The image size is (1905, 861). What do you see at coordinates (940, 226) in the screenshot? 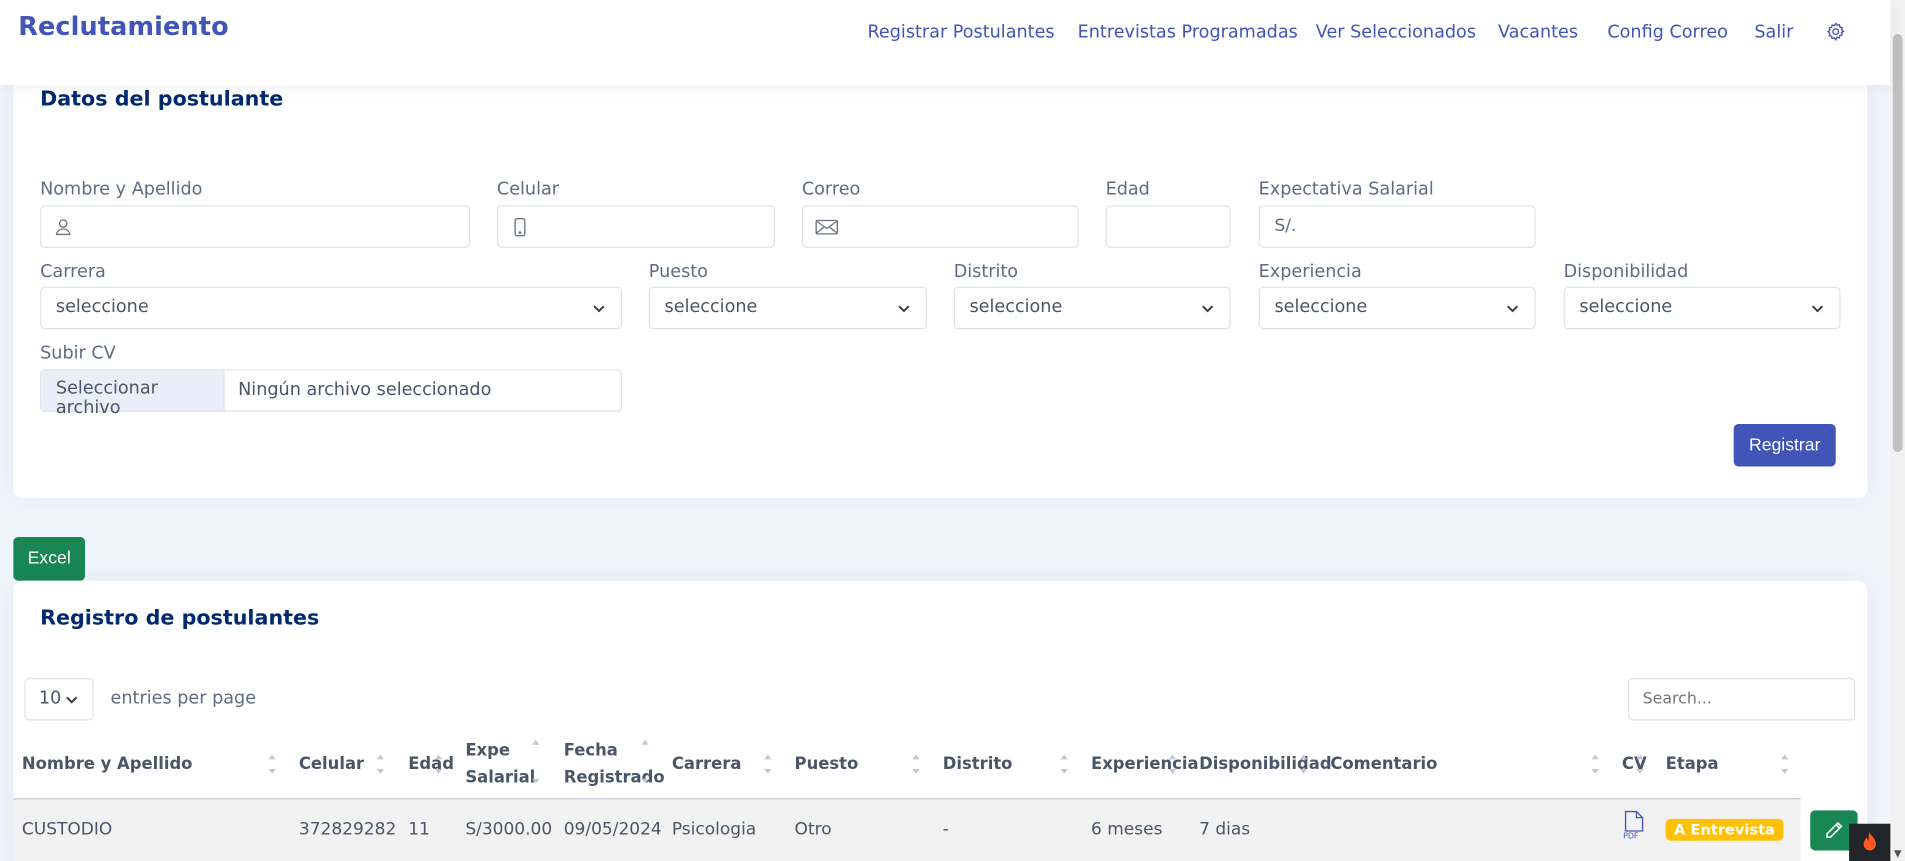
I see `correo-field` at bounding box center [940, 226].